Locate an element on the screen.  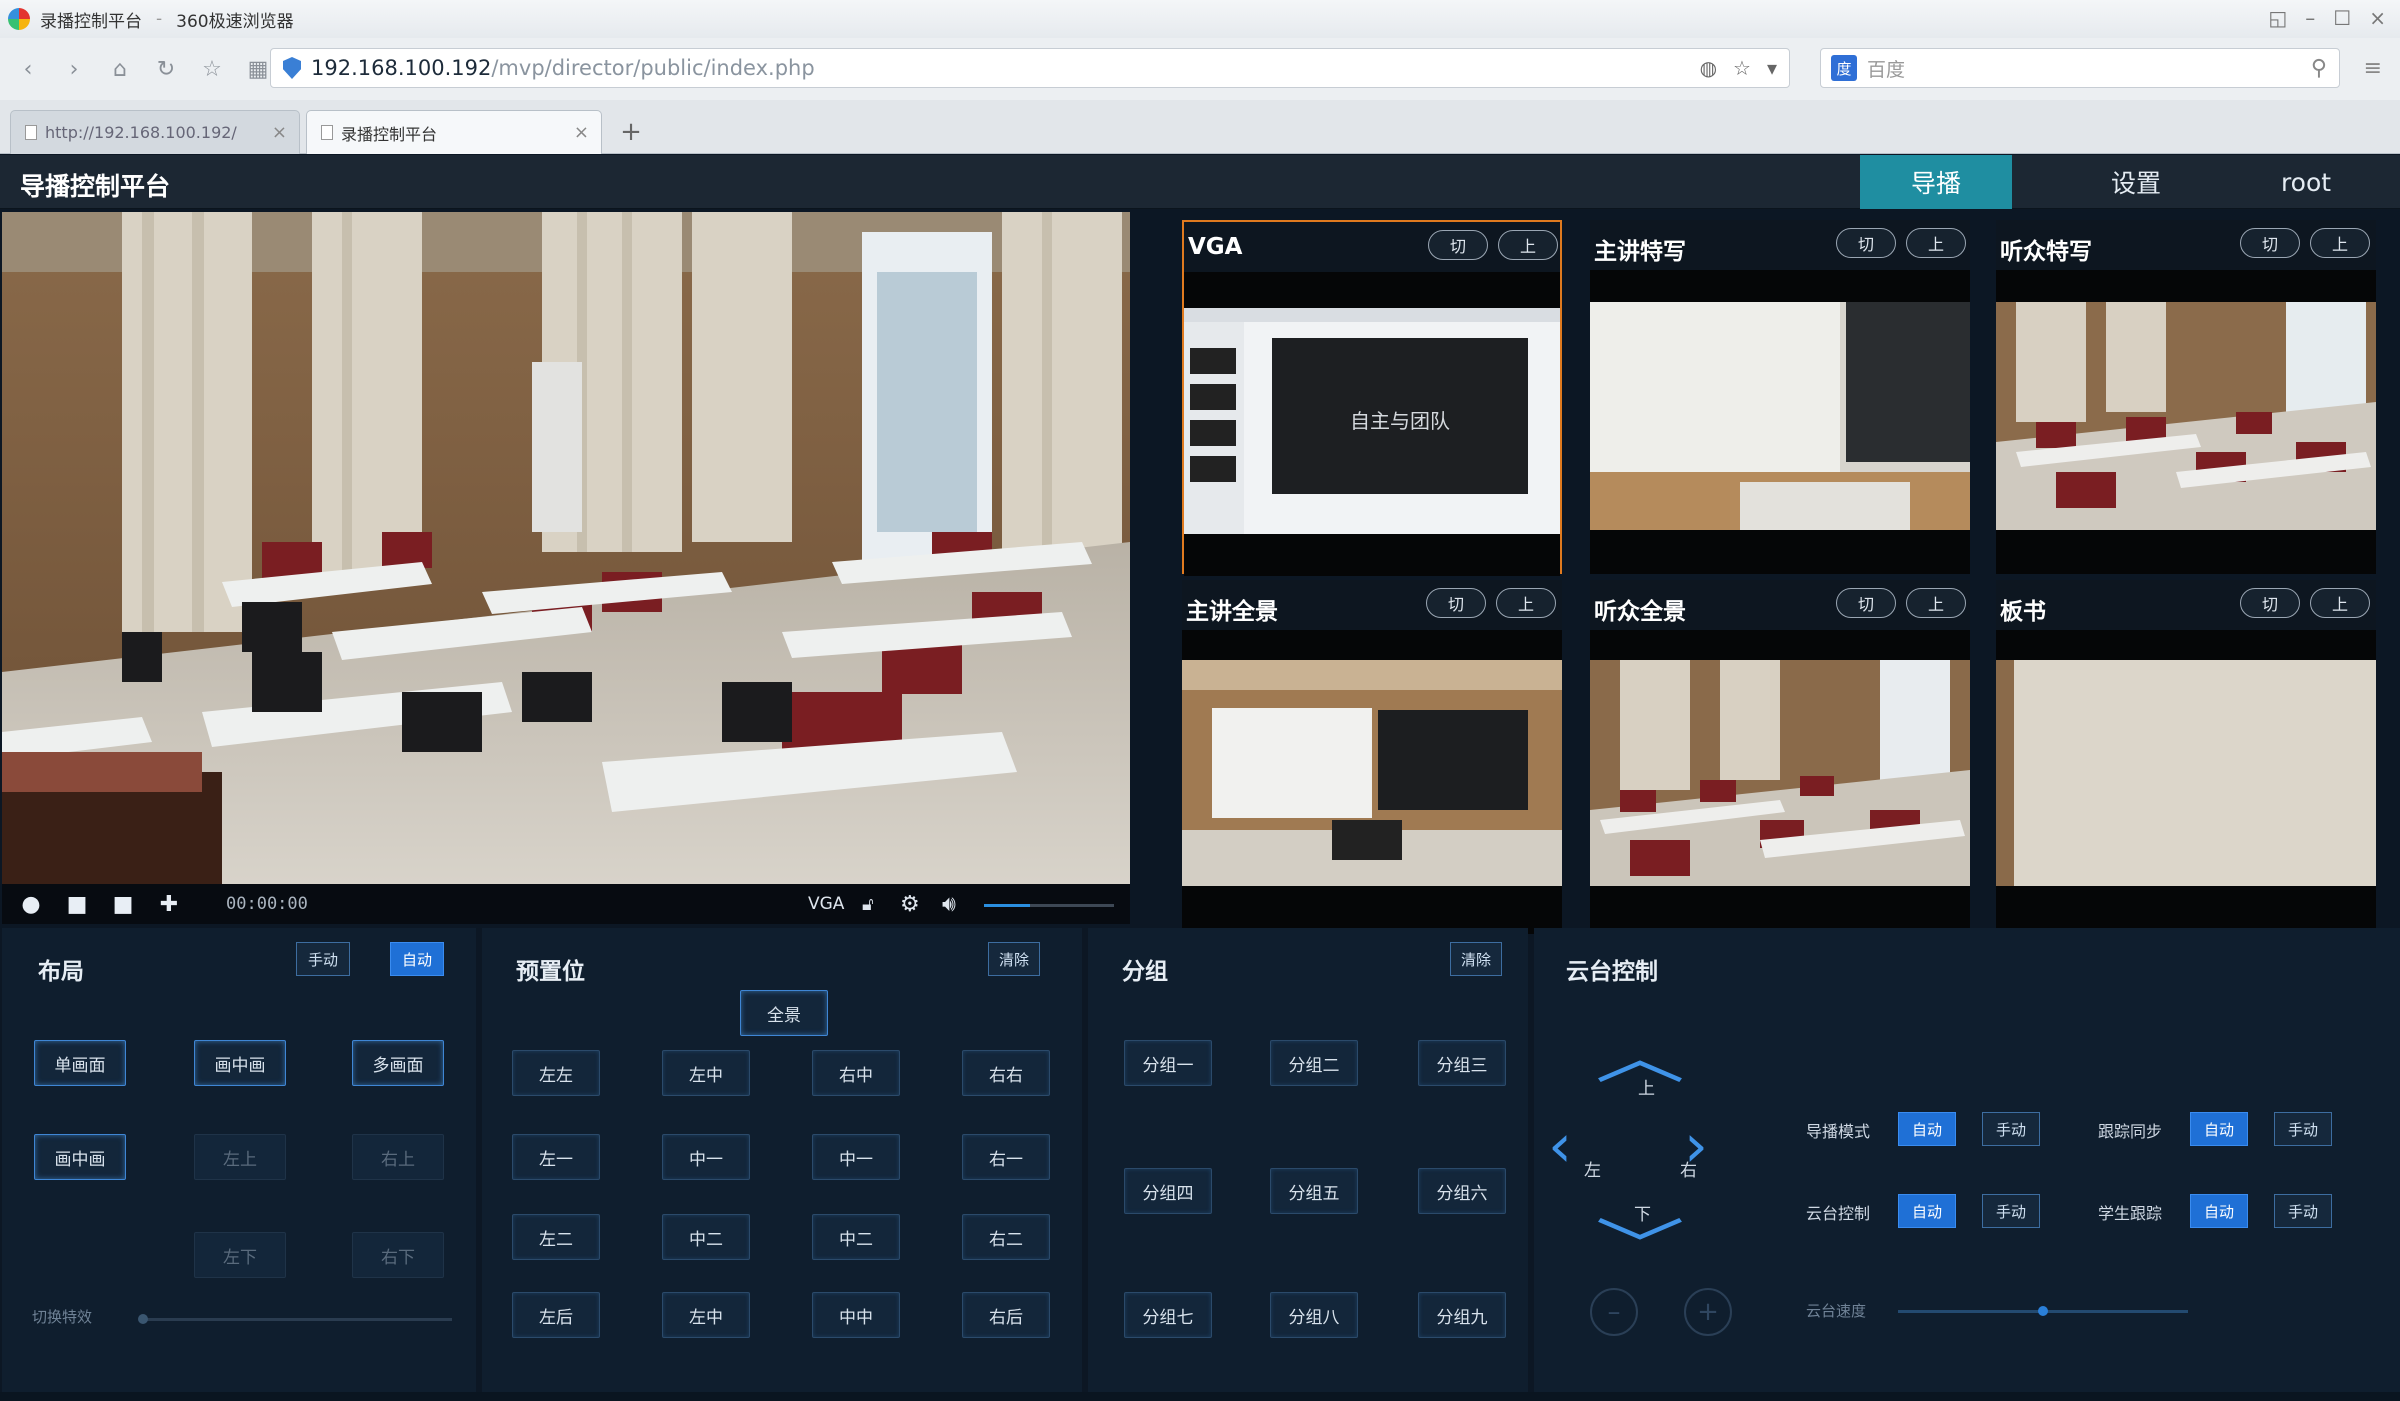
preset-button: 右后 is located at coordinates (1006, 1315).